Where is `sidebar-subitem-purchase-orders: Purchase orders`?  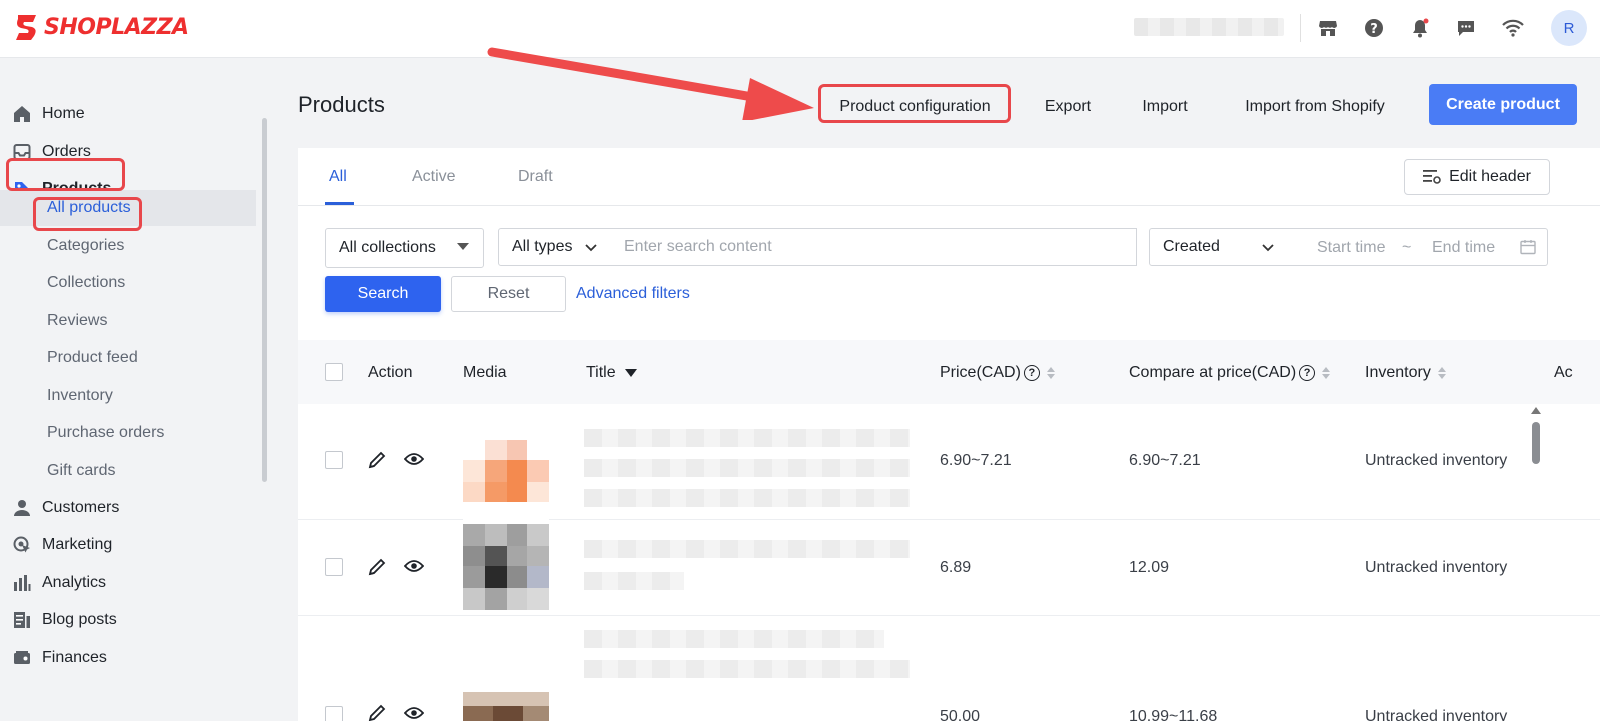 sidebar-subitem-purchase-orders: Purchase orders is located at coordinates (128, 433).